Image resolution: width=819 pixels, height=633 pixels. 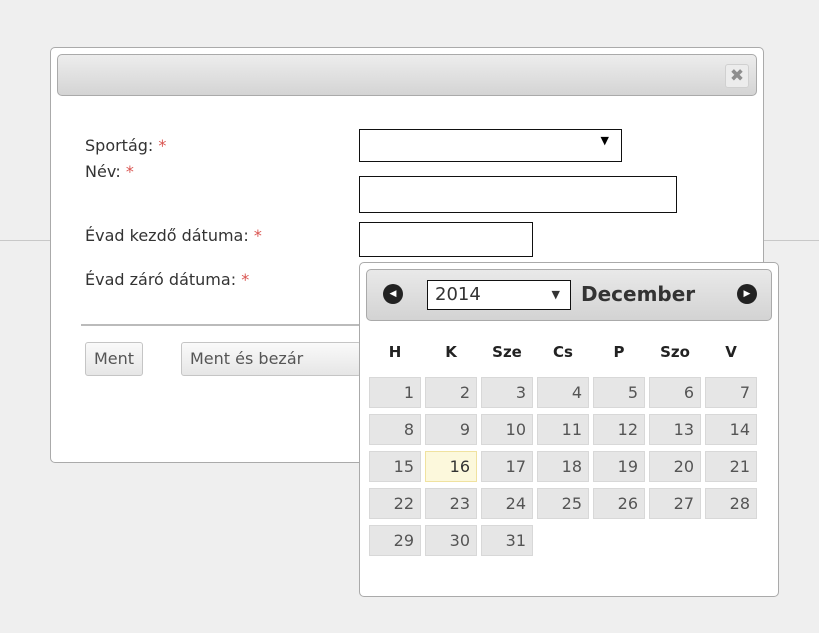 What do you see at coordinates (126, 145) in the screenshot?
I see `sportag-label: Sportág: *` at bounding box center [126, 145].